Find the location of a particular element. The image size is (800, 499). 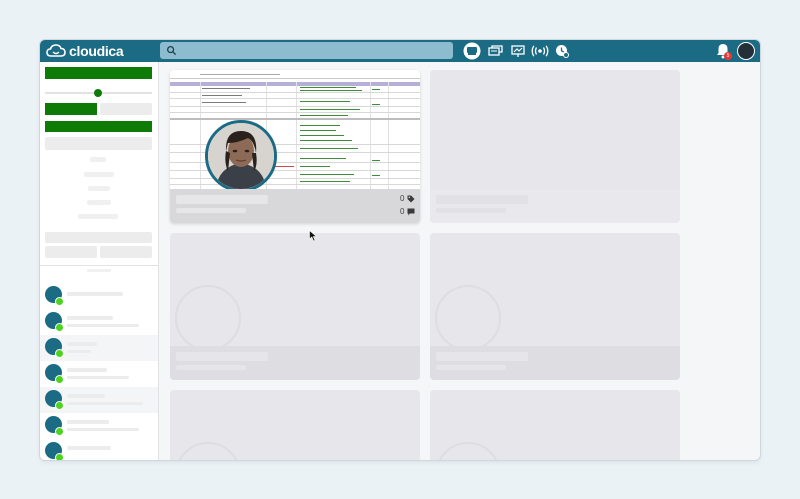

search-icon is located at coordinates (172, 51).